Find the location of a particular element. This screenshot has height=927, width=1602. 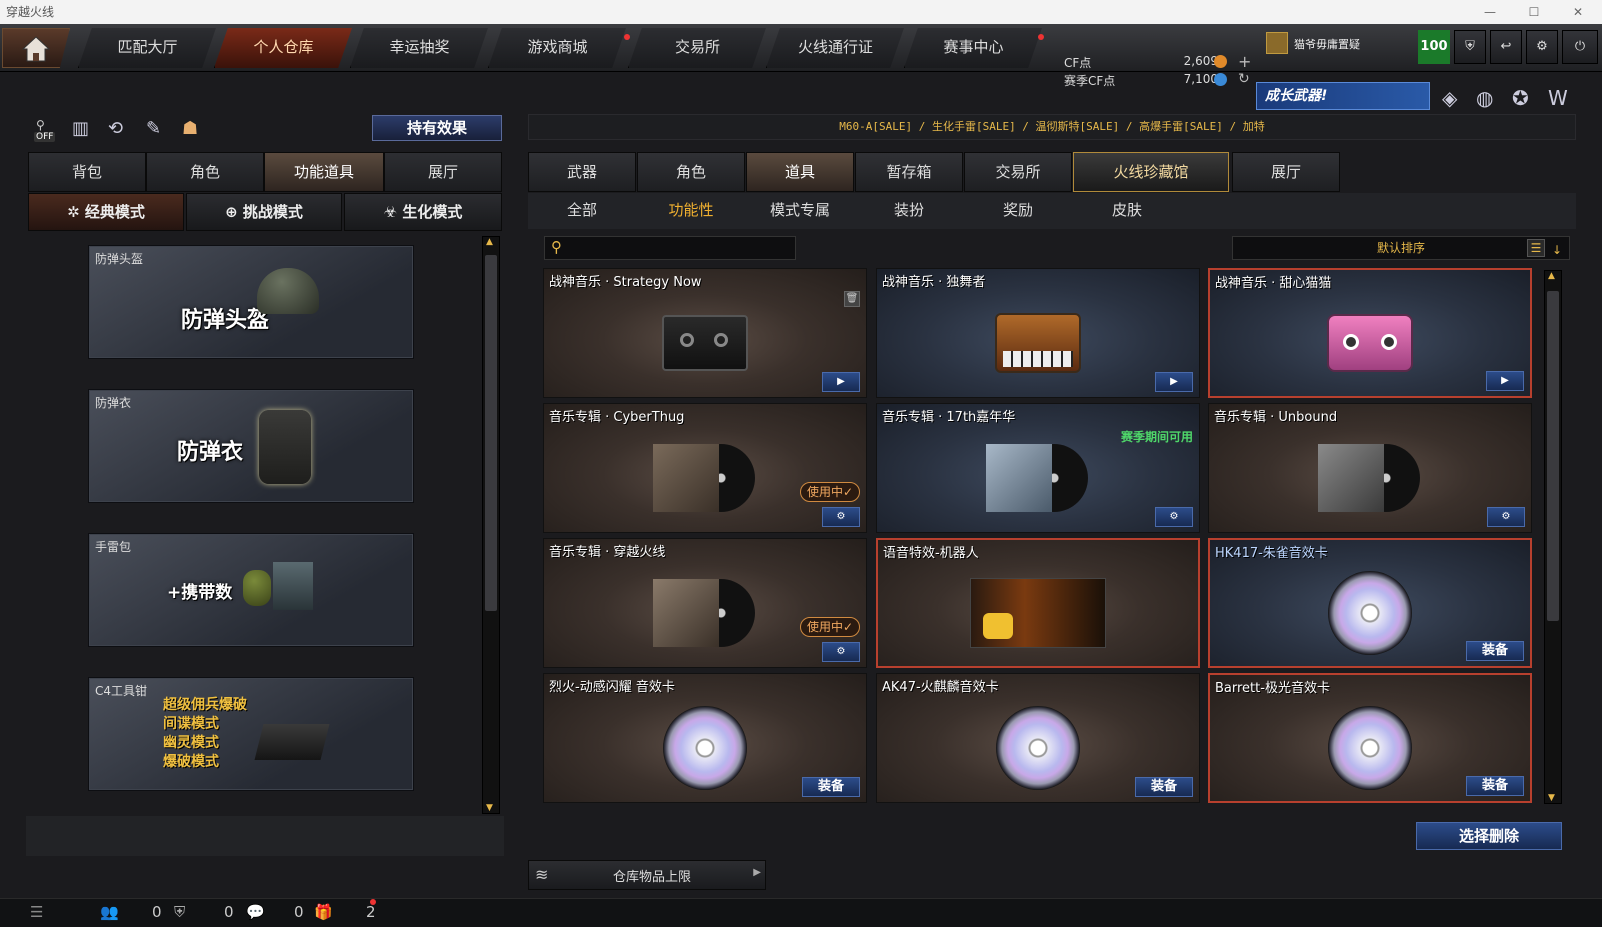

subtab-outfit: 装扮 is located at coordinates (909, 211).